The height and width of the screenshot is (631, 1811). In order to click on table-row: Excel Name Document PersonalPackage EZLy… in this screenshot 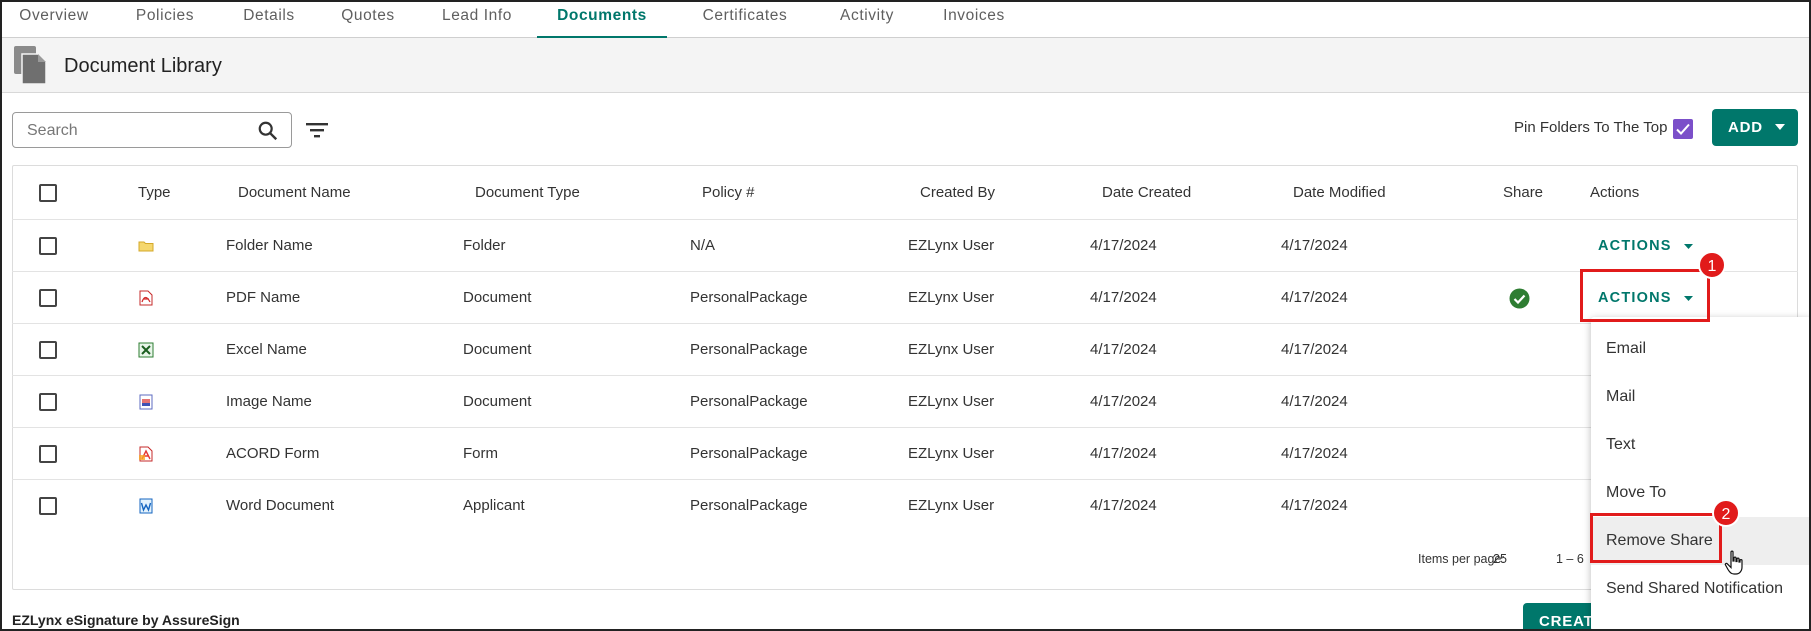, I will do `click(905, 350)`.